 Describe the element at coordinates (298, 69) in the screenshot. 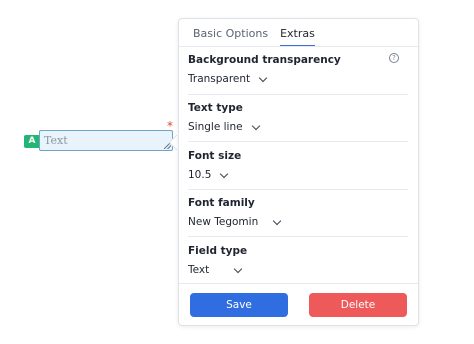

I see `background-transparency-section: Background transparency ? Transparent` at that location.